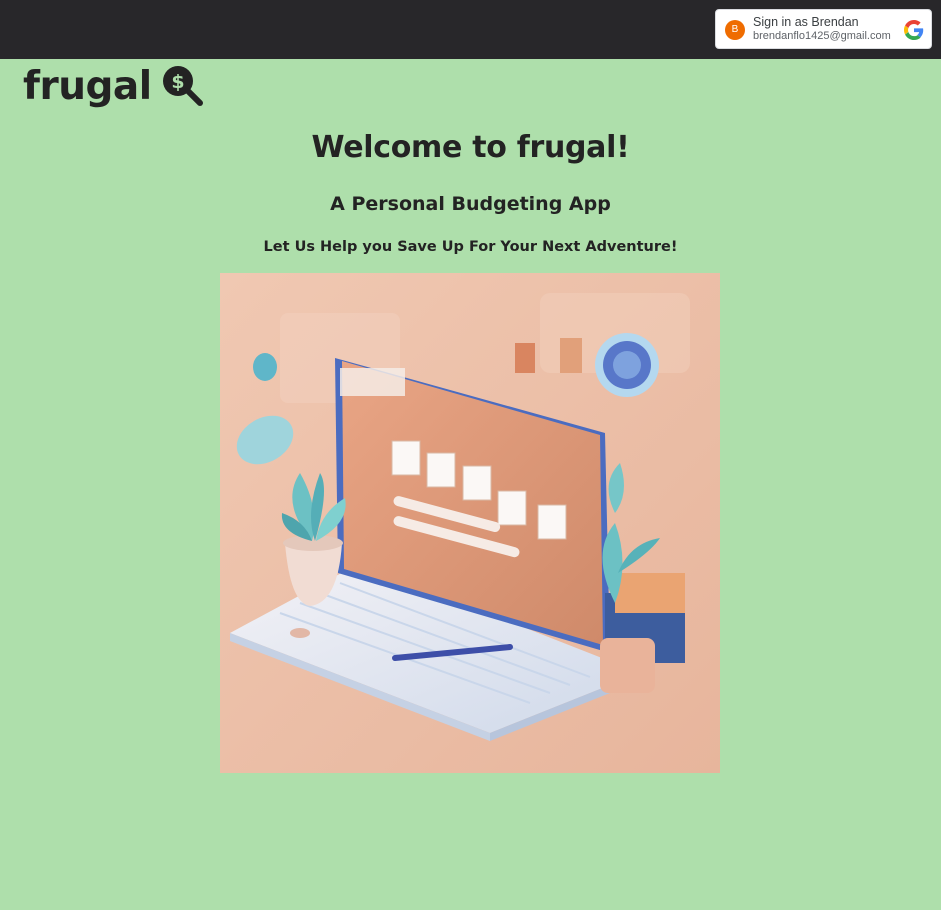 This screenshot has width=941, height=910. What do you see at coordinates (87, 86) in the screenshot?
I see `brand-name: frugal` at bounding box center [87, 86].